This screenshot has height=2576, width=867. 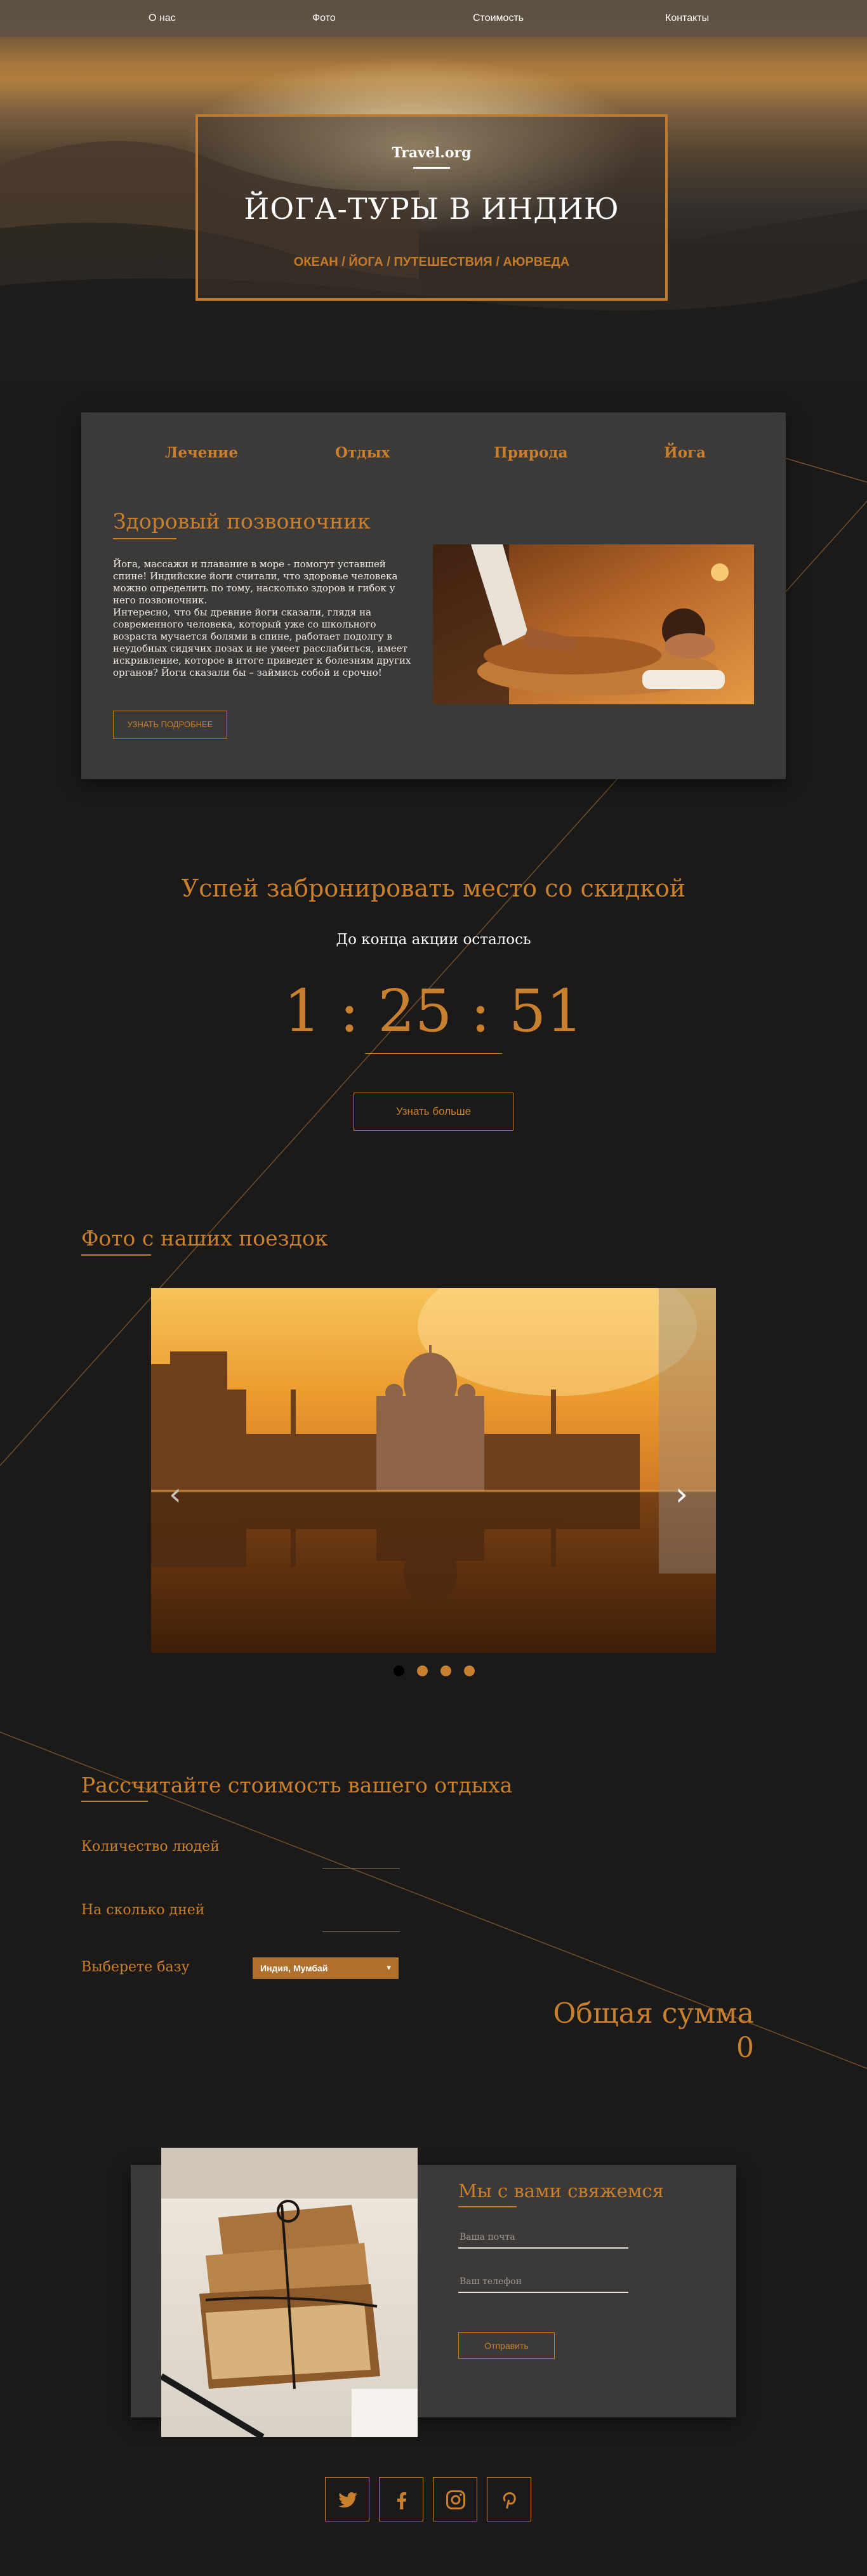 I want to click on base-select-value: Индия, Мумбай, so click(x=294, y=1968).